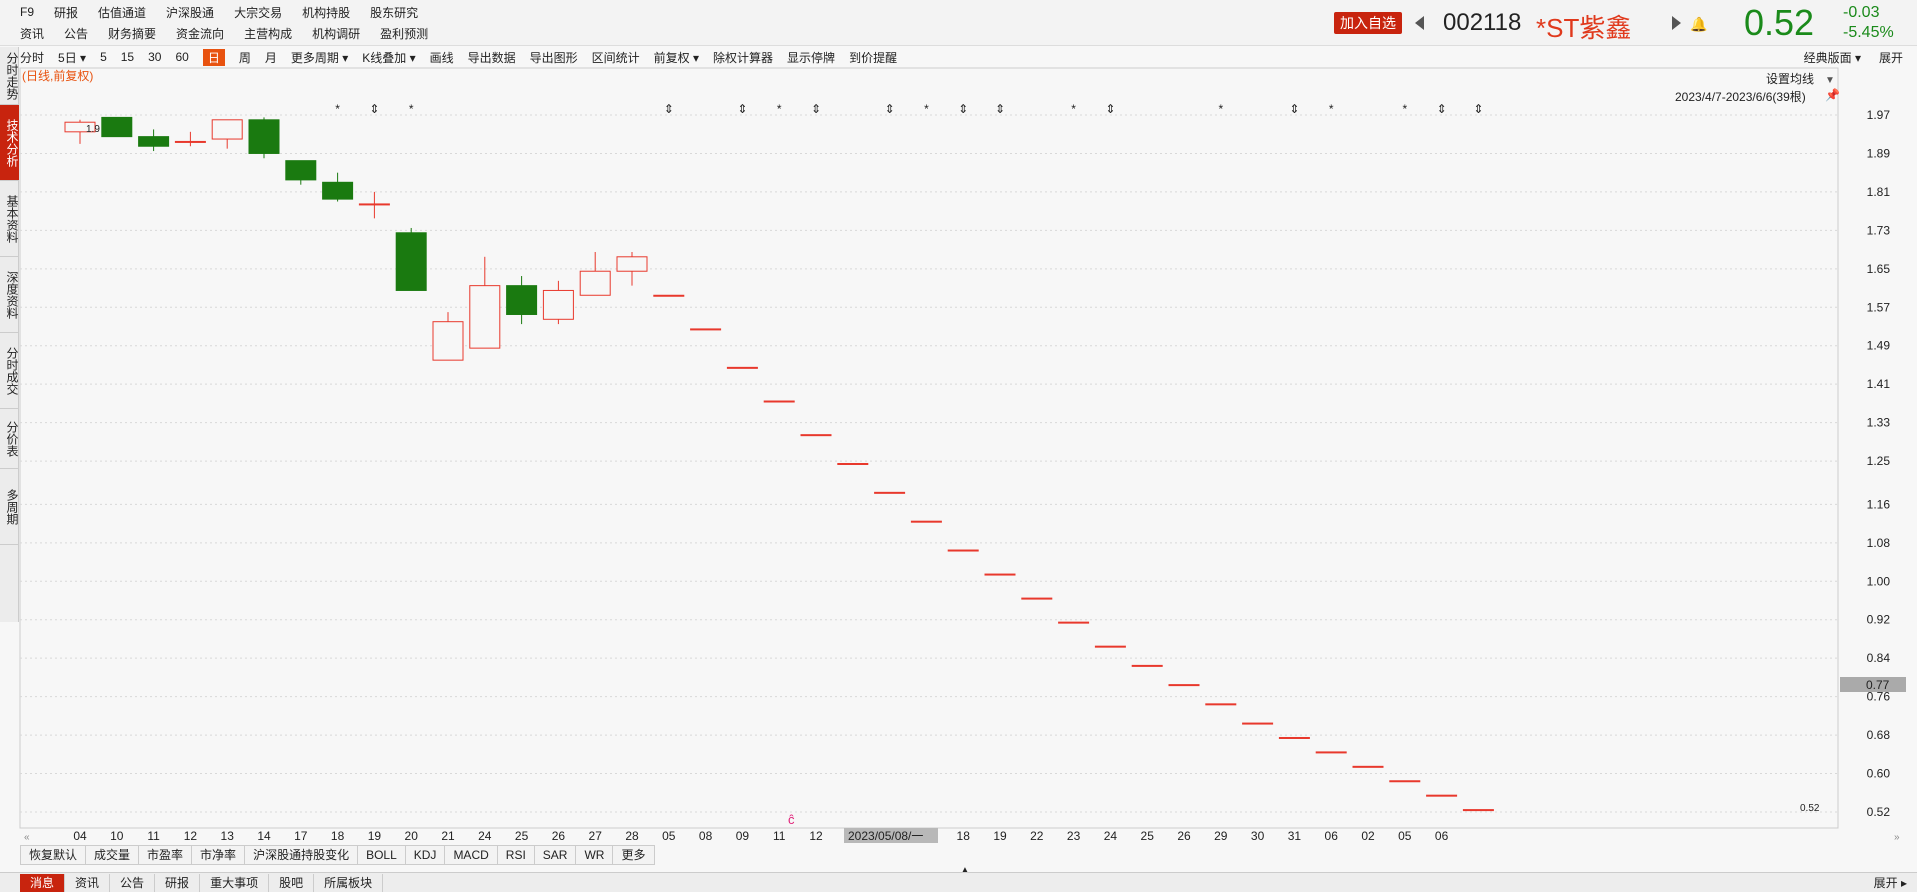 The height and width of the screenshot is (892, 1917). What do you see at coordinates (632, 836) in the screenshot?
I see `x-tick-label: 28` at bounding box center [632, 836].